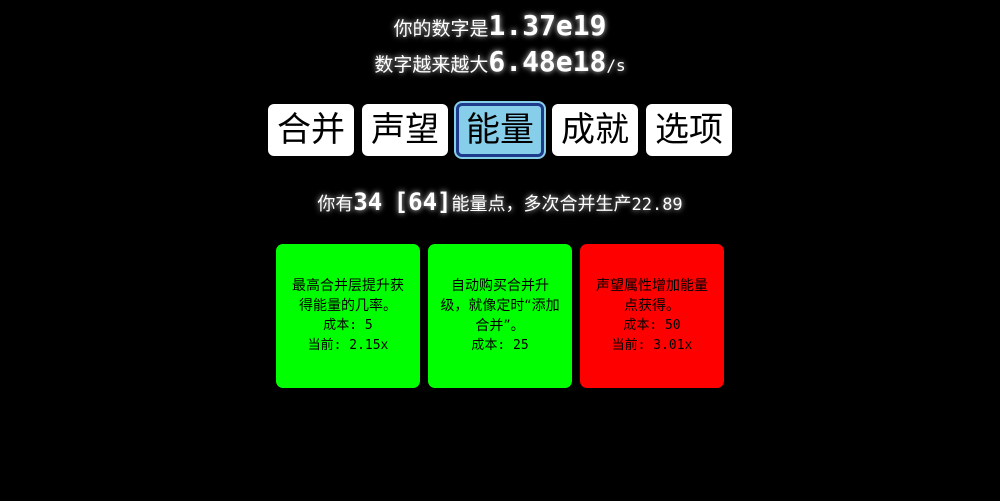 Image resolution: width=1000 pixels, height=501 pixels. I want to click on rate-label: 数字越来越大, so click(431, 65).